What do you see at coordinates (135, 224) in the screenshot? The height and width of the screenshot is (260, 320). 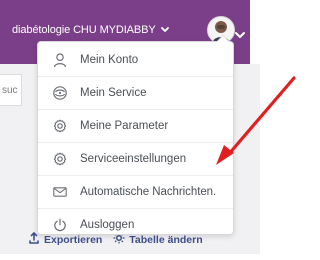 I see `menu-item-ausloggen: Ausloggen` at bounding box center [135, 224].